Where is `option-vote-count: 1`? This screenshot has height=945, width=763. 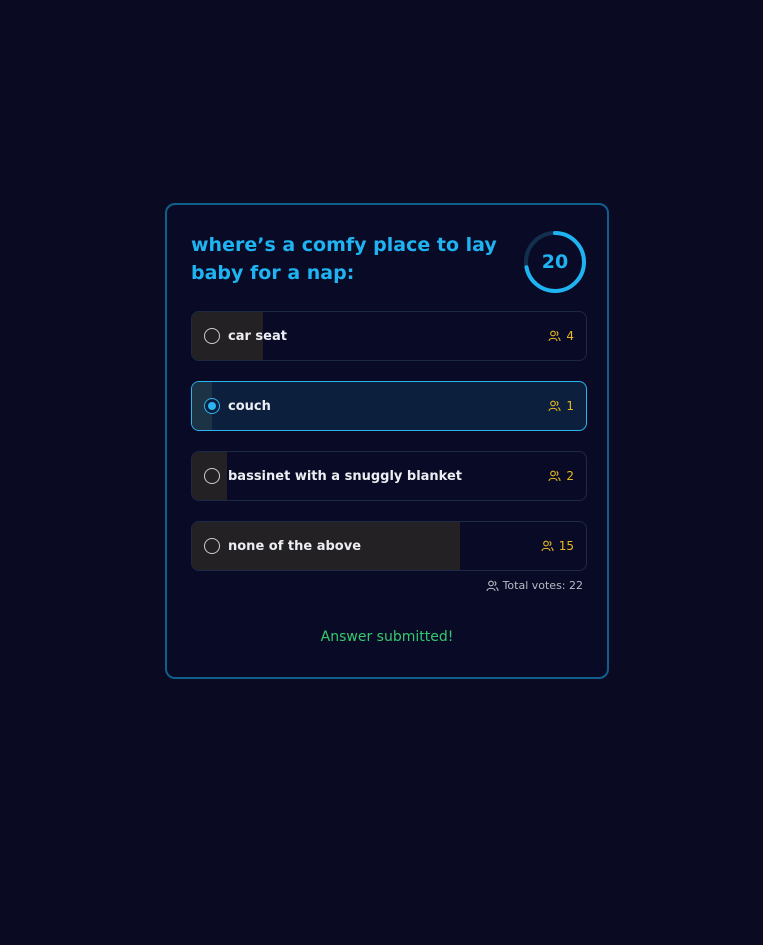
option-vote-count: 1 is located at coordinates (561, 406).